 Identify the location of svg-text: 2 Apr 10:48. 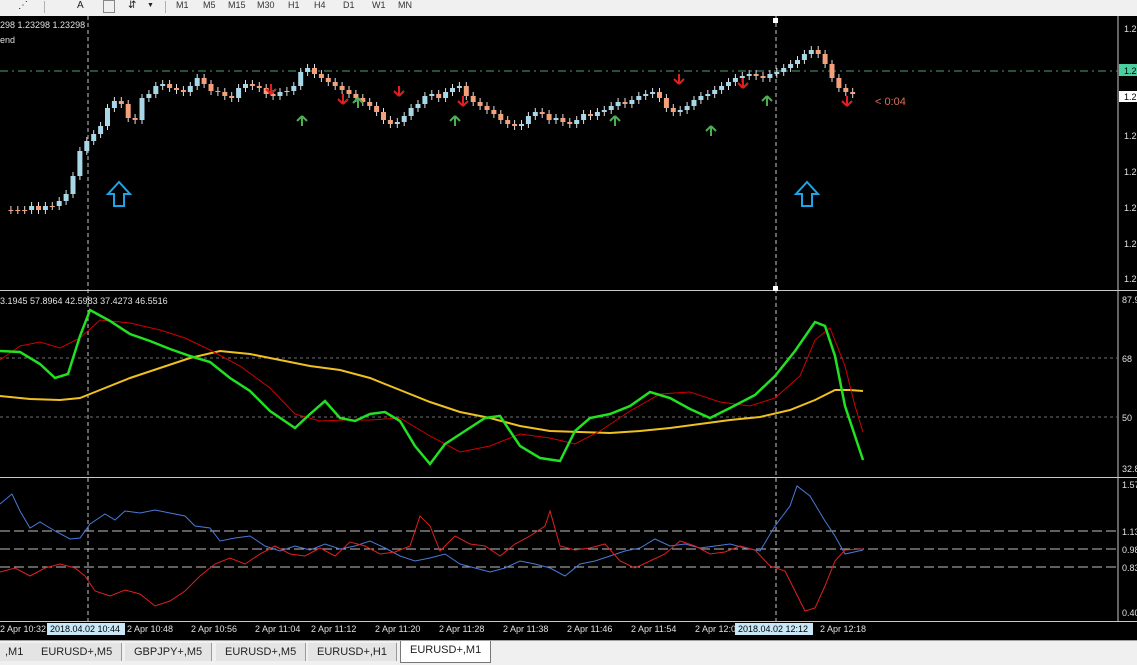
(150, 629).